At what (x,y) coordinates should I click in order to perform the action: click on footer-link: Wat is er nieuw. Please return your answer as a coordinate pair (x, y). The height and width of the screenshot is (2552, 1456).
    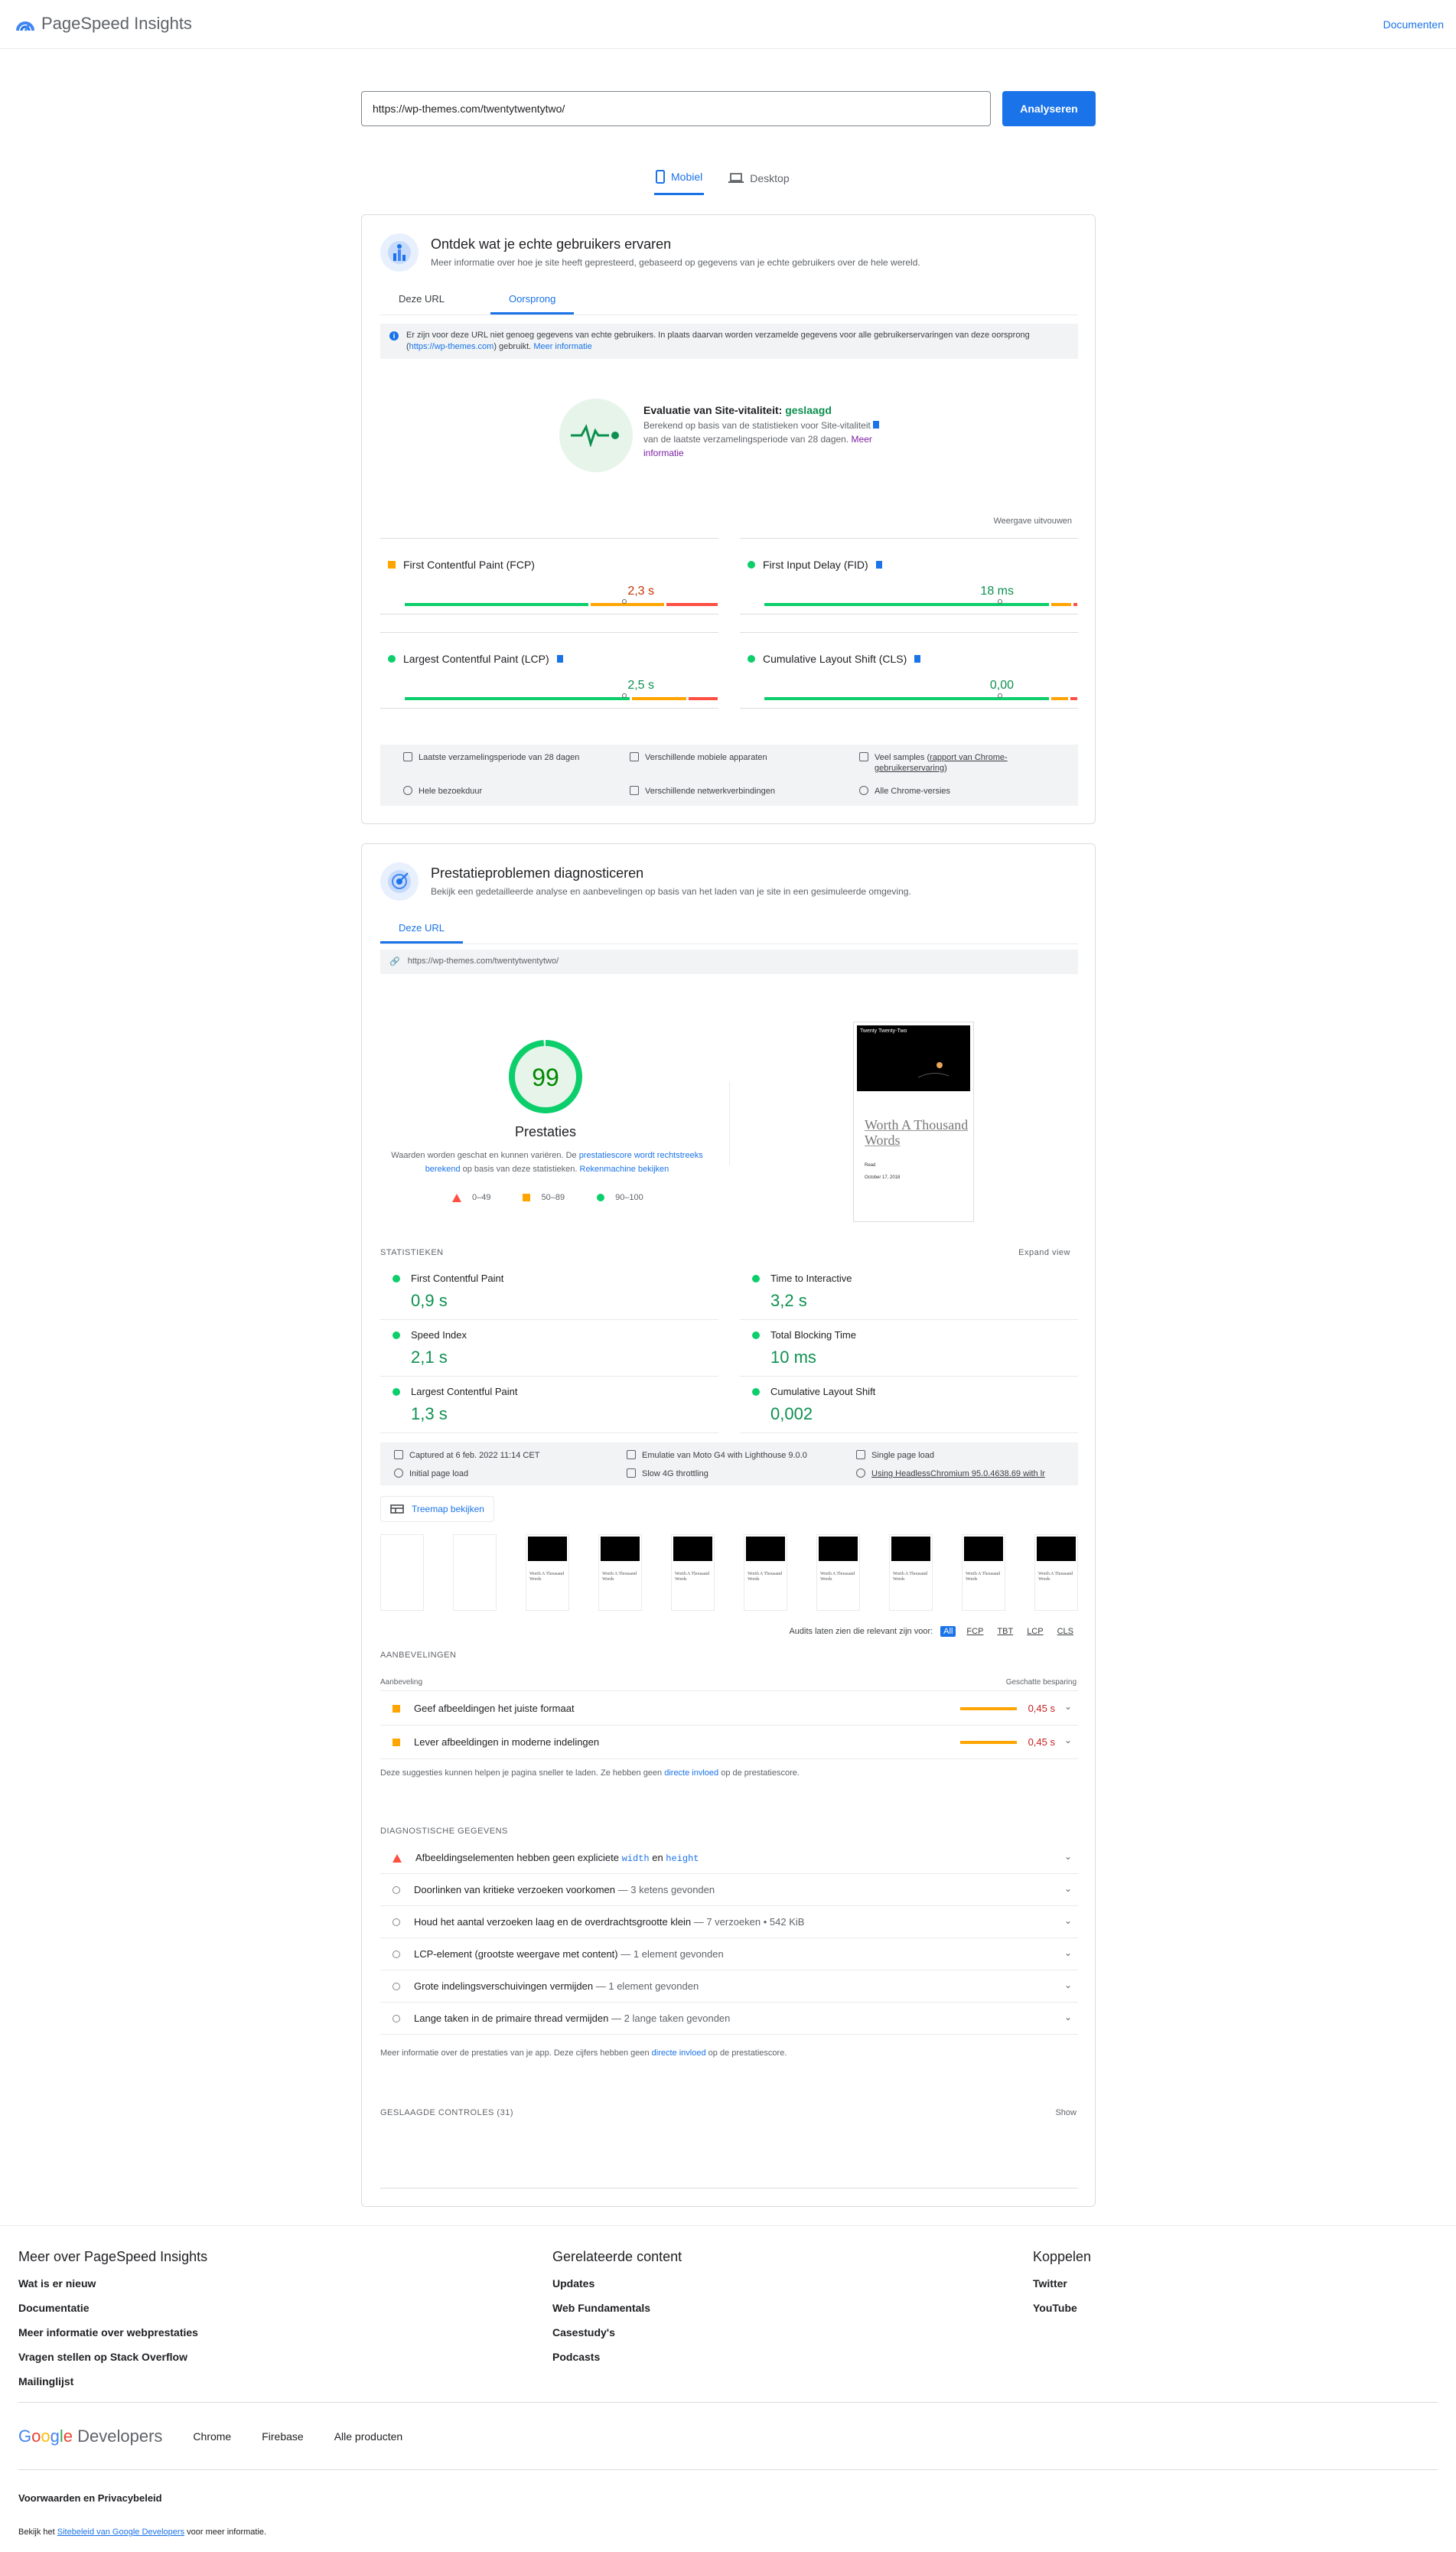
    Looking at the image, I should click on (112, 2284).